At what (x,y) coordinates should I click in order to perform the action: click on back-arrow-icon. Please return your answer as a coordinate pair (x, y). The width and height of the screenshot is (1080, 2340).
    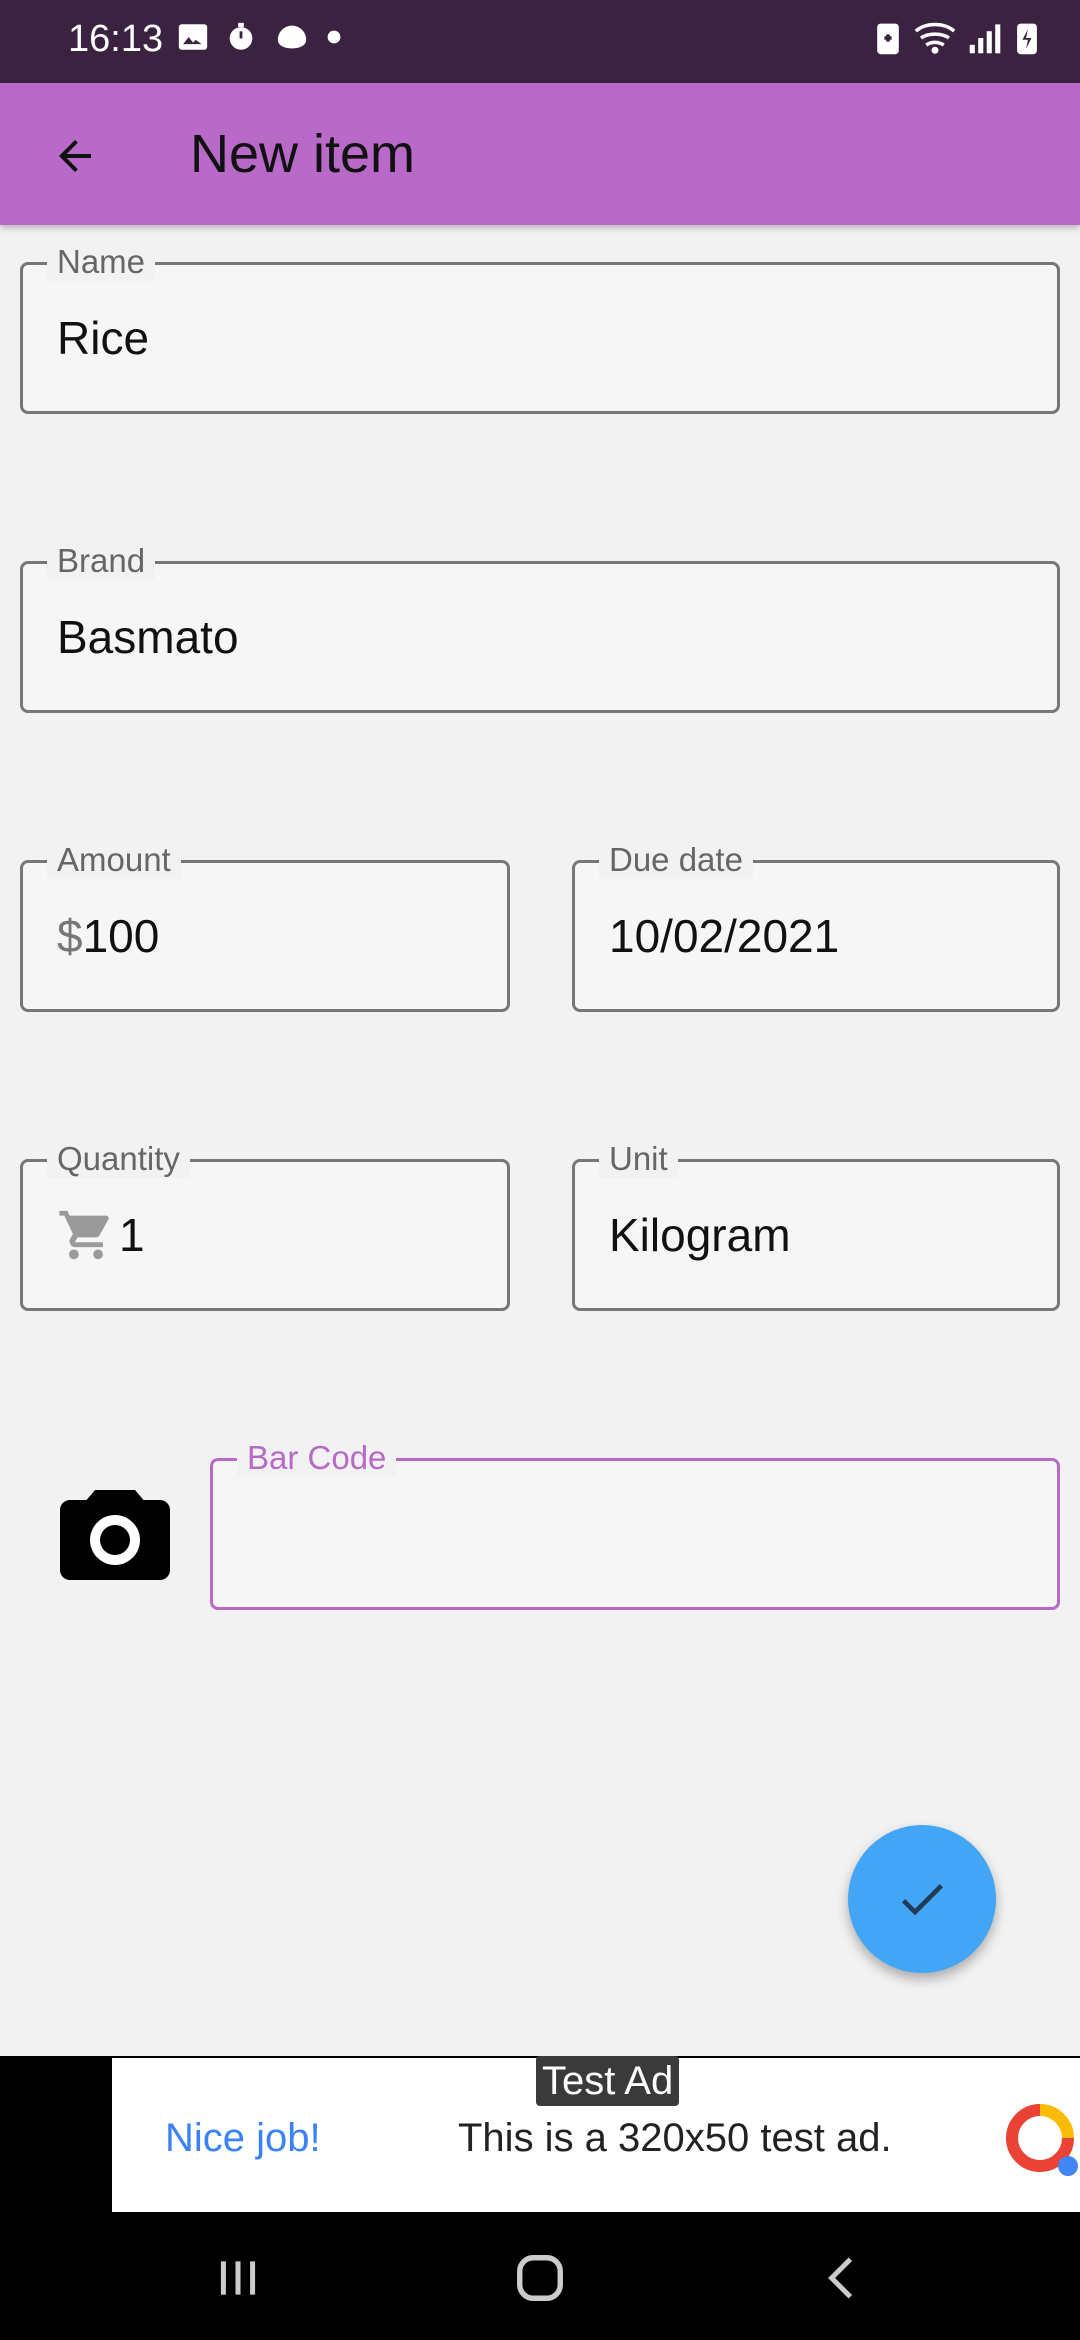
    Looking at the image, I should click on (75, 156).